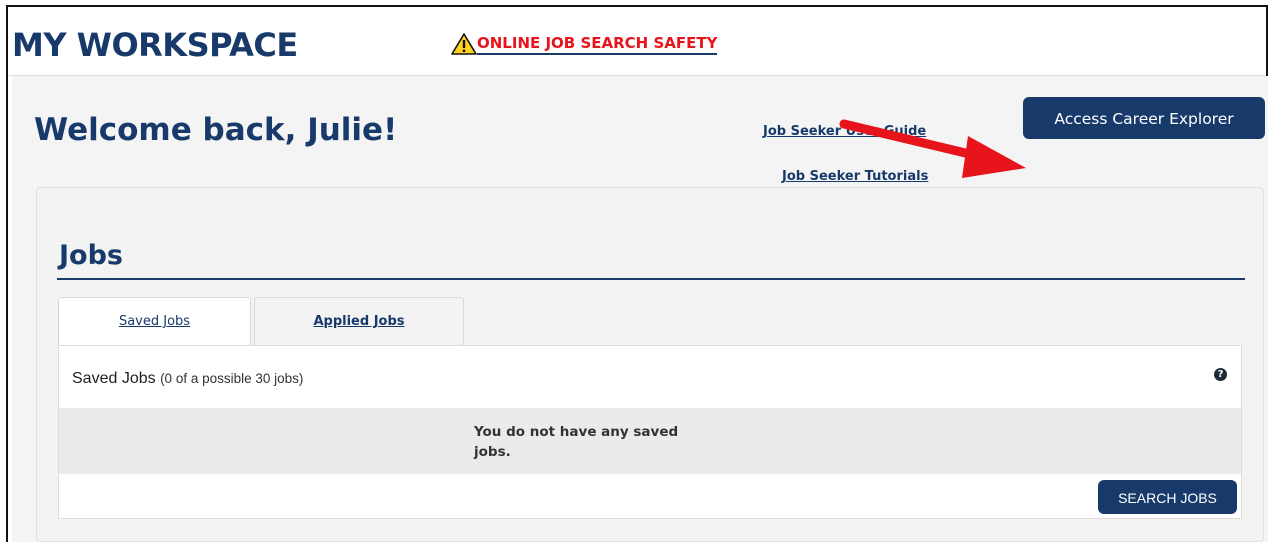 Image resolution: width=1270 pixels, height=544 pixels. What do you see at coordinates (1144, 118) in the screenshot?
I see `access-career-explorer-button: Access Career Explorer` at bounding box center [1144, 118].